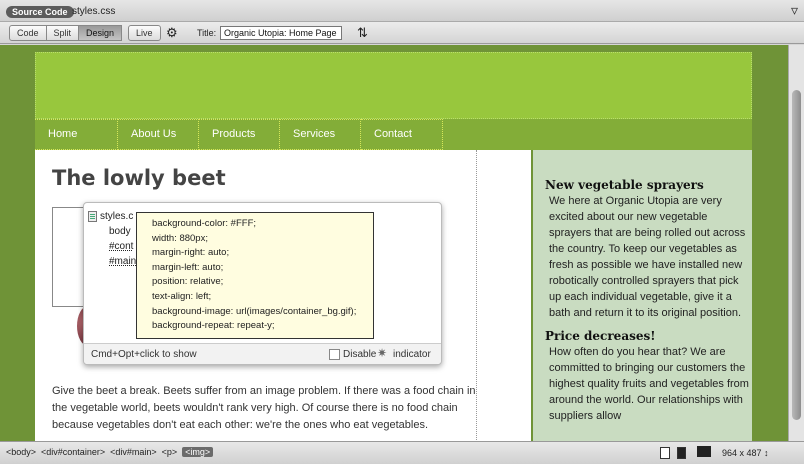 The image size is (804, 464). Describe the element at coordinates (204, 223) in the screenshot. I see `css-property: background-color: #FFF;` at that location.